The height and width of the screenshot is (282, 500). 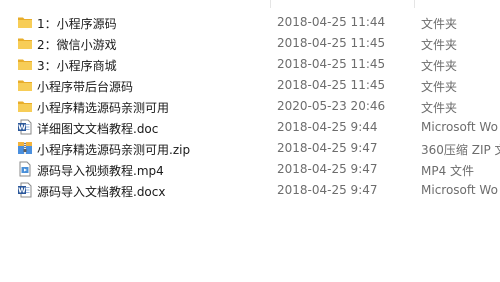 What do you see at coordinates (77, 45) in the screenshot?
I see `file-name: 2：微信小游戏` at bounding box center [77, 45].